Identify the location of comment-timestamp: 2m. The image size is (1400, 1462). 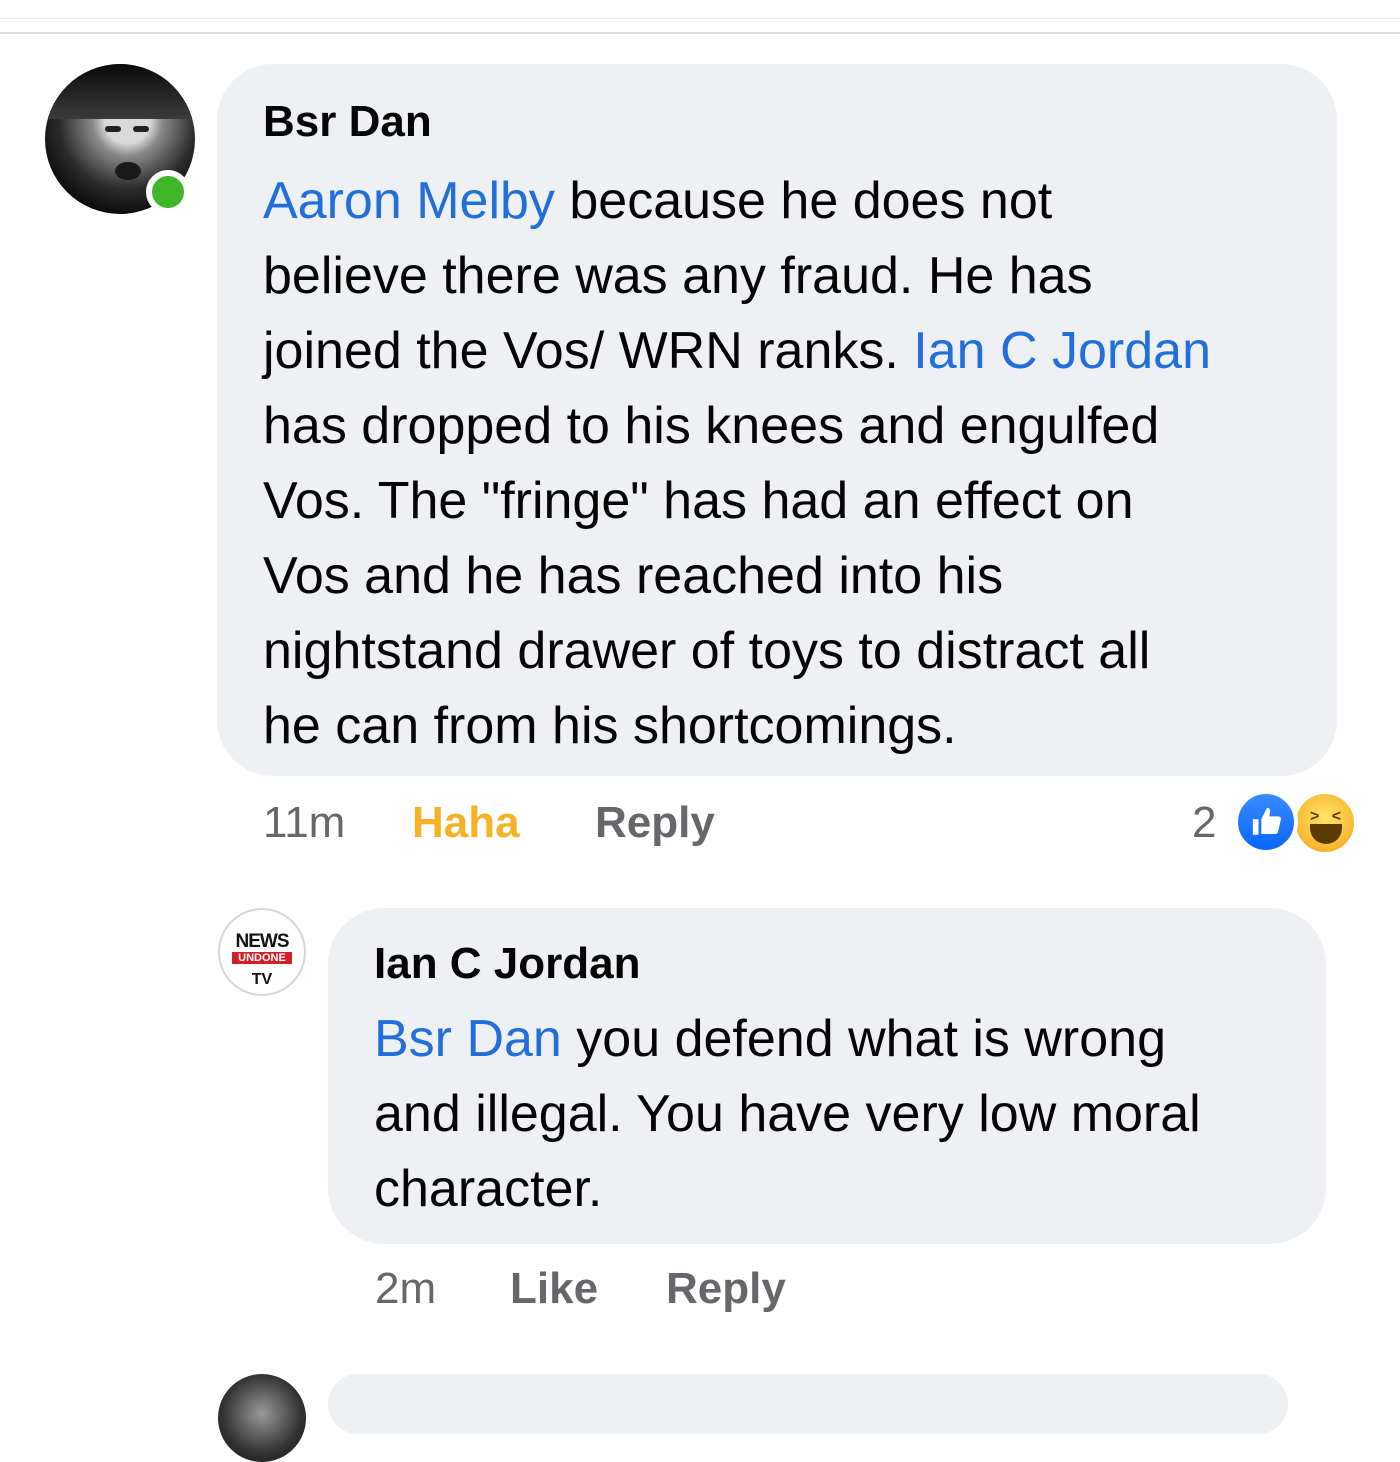
(405, 1289).